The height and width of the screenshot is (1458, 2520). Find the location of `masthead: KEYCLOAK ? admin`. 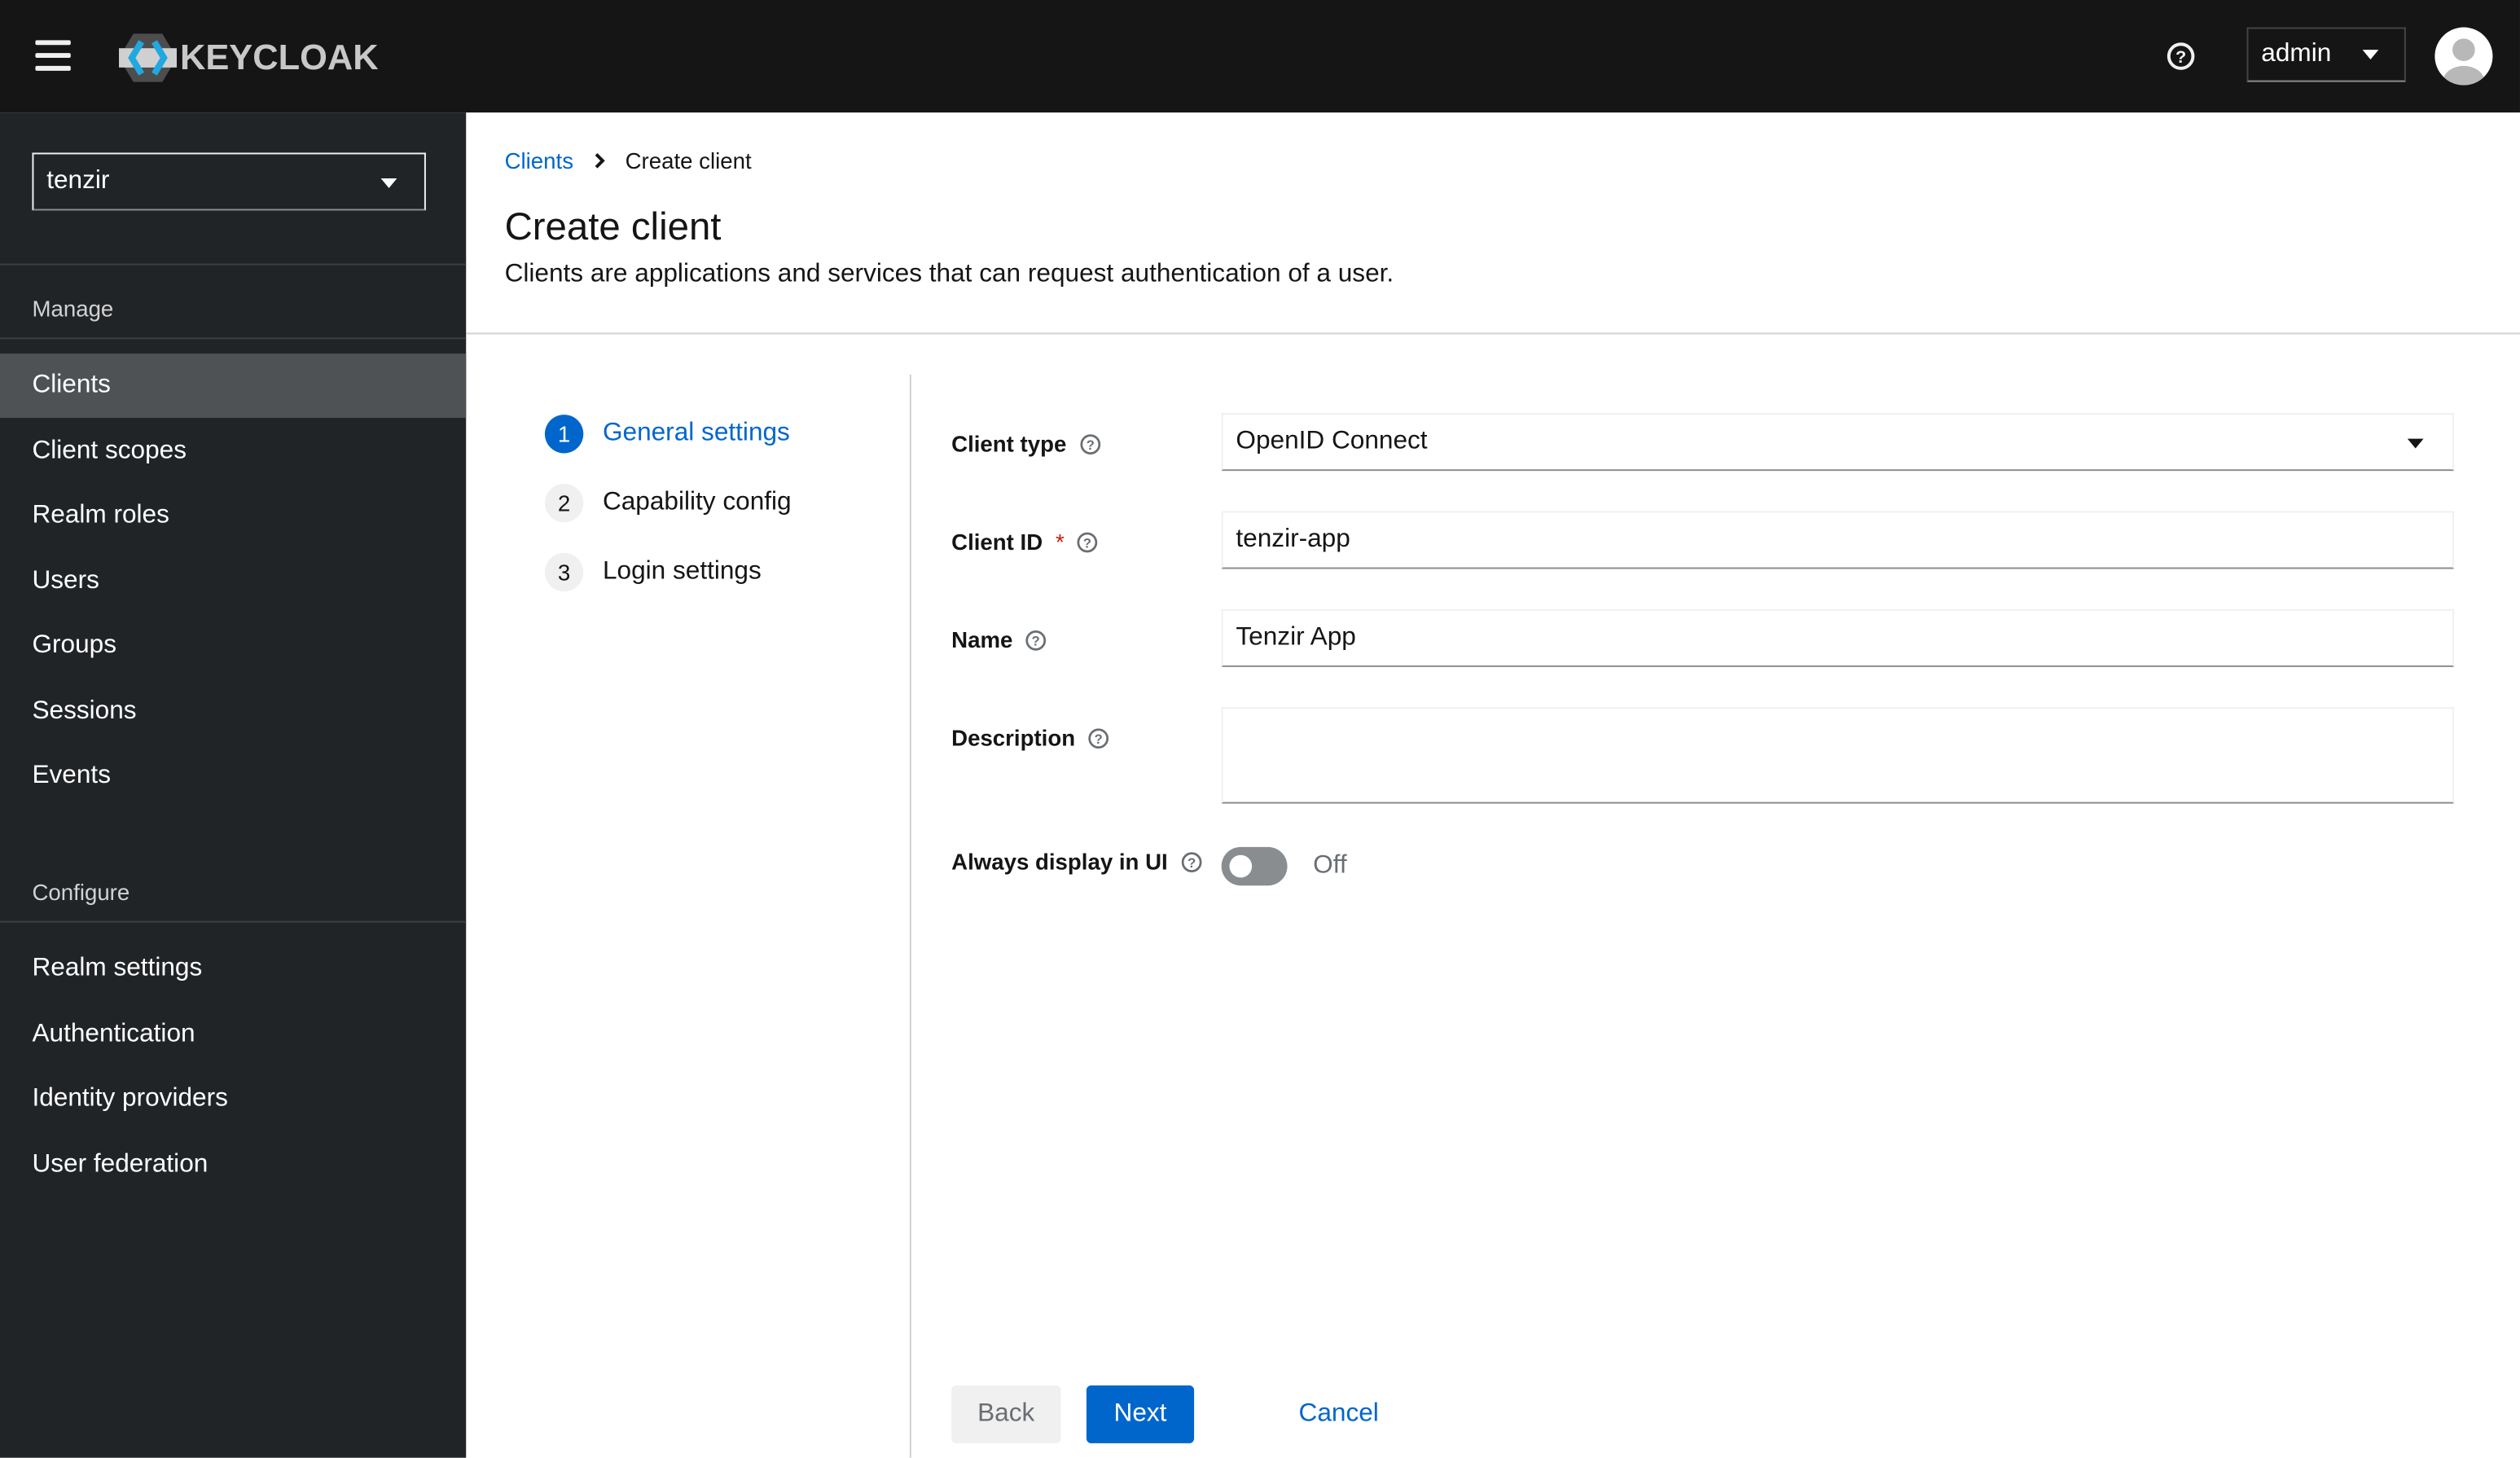

masthead: KEYCLOAK ? admin is located at coordinates (1260, 56).